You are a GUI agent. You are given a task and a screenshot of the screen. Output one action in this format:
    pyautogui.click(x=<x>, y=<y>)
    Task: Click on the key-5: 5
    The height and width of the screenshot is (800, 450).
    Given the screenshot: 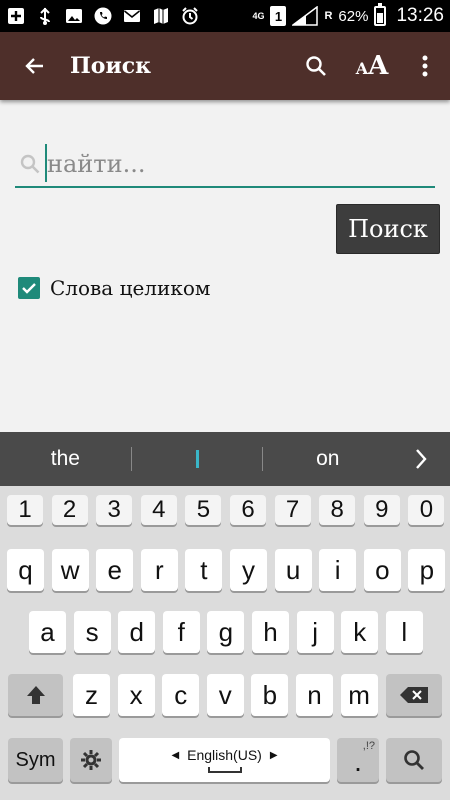 What is the action you would take?
    pyautogui.click(x=203, y=510)
    